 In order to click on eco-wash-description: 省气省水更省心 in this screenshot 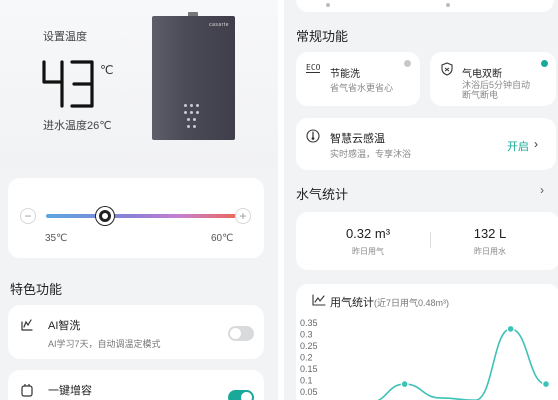, I will do `click(362, 88)`.